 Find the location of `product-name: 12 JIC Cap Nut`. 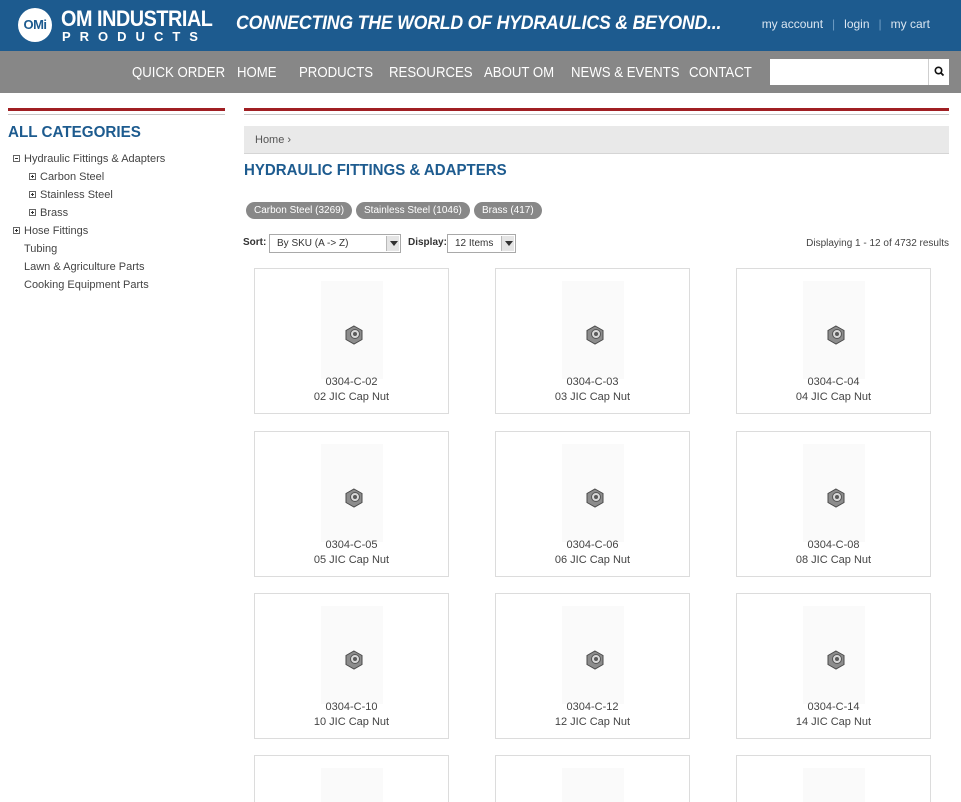

product-name: 12 JIC Cap Nut is located at coordinates (592, 722).